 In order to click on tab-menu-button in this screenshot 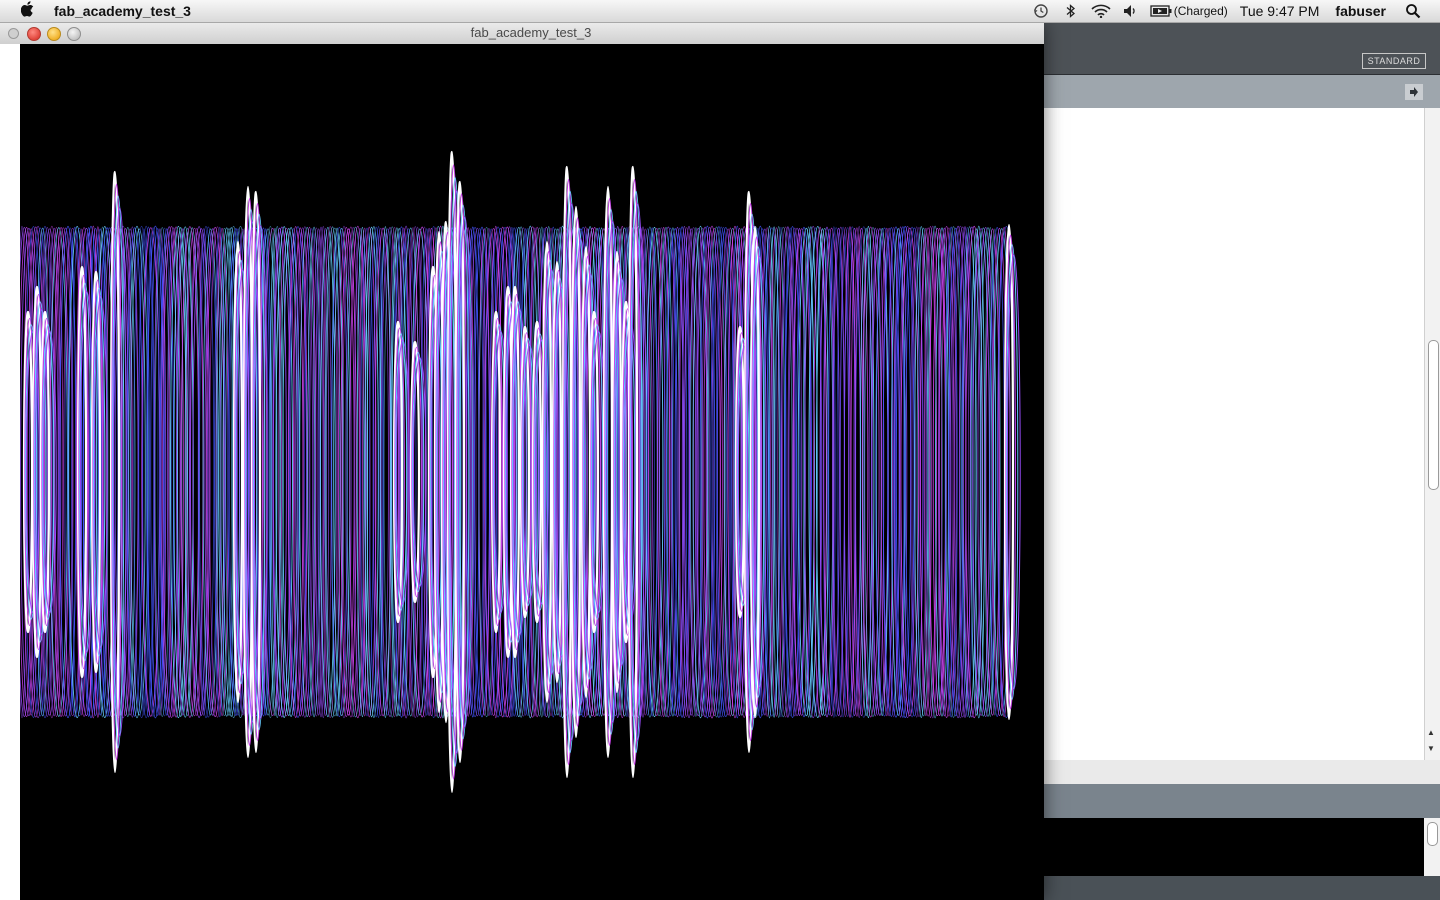, I will do `click(1414, 92)`.